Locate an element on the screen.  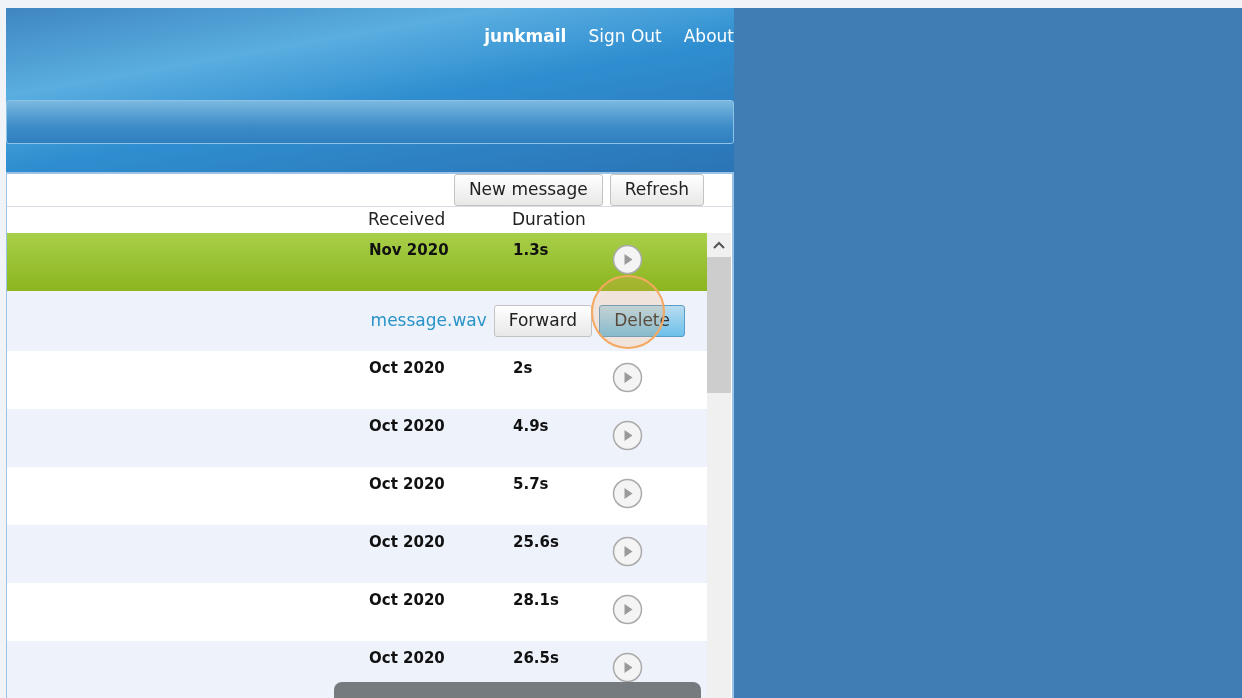
toolbar-button: New message is located at coordinates (528, 190).